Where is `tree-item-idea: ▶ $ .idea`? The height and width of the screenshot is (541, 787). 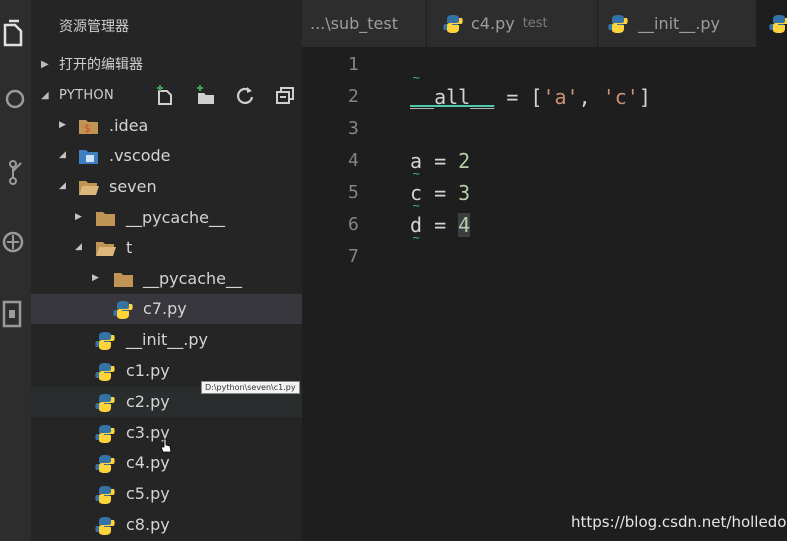 tree-item-idea: ▶ $ .idea is located at coordinates (166, 126).